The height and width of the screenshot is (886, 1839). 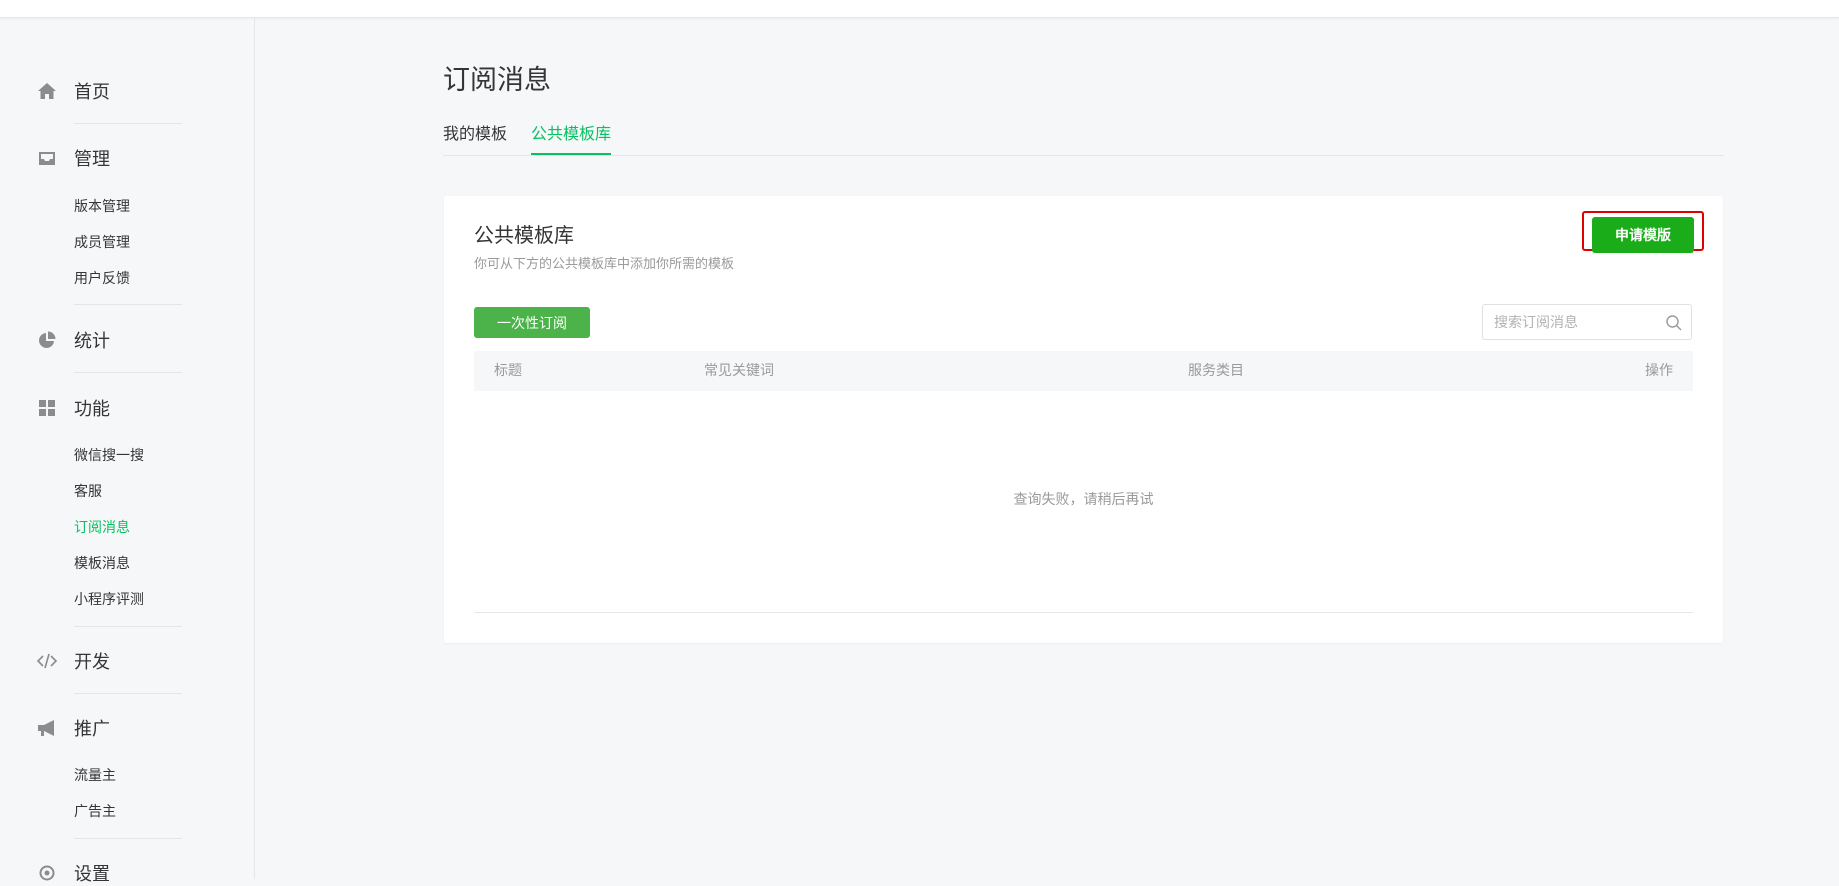 What do you see at coordinates (47, 728) in the screenshot?
I see `megaphone-icon` at bounding box center [47, 728].